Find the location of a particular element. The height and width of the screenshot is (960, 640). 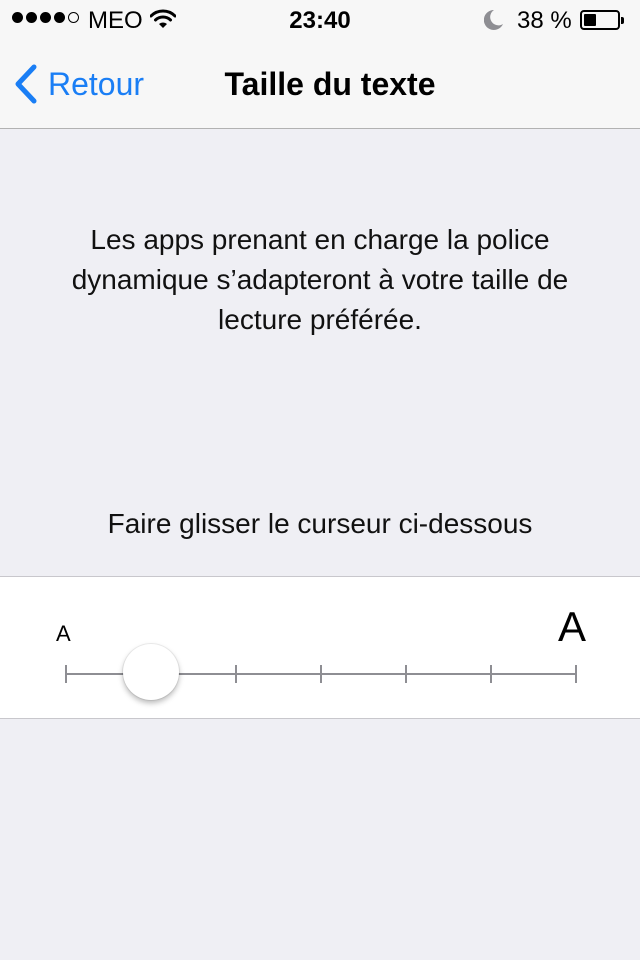

top-bar: MEO 23:40 38 % Retour Taille du texte is located at coordinates (320, 64).